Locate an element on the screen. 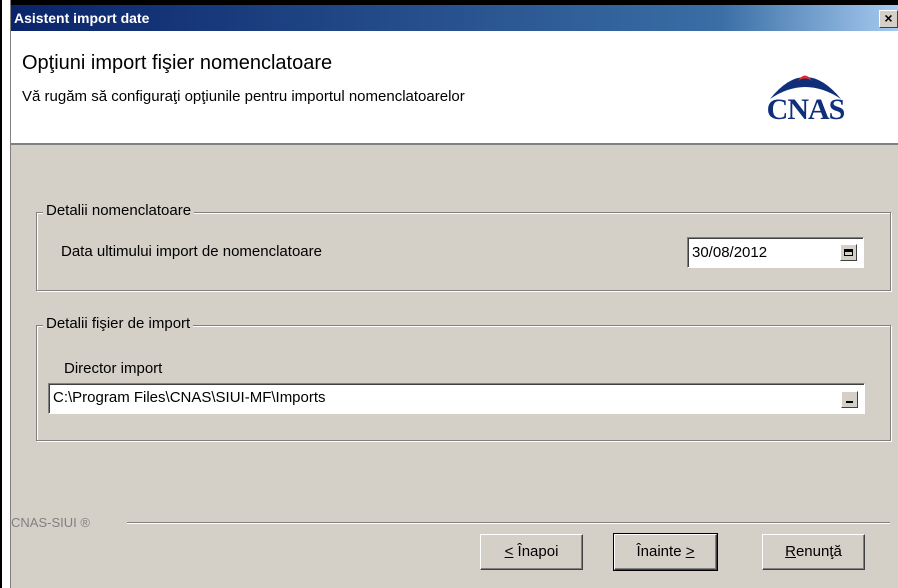  import-directory-field: C:\Program Files\CNAS\SIUI-MF\Imports is located at coordinates (456, 398).